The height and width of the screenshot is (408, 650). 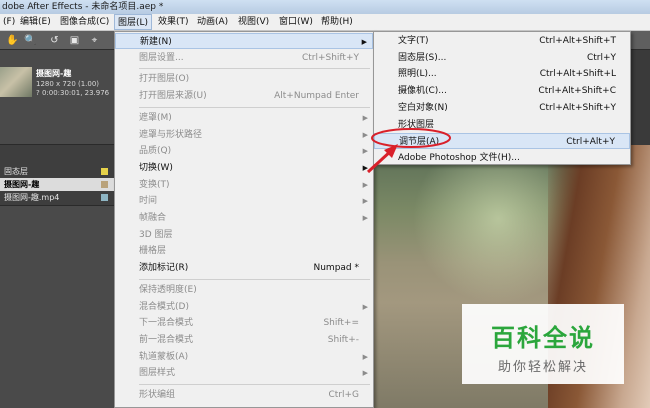 What do you see at coordinates (244, 41) in the screenshot?
I see `menu-item: 新建(N) ▶` at bounding box center [244, 41].